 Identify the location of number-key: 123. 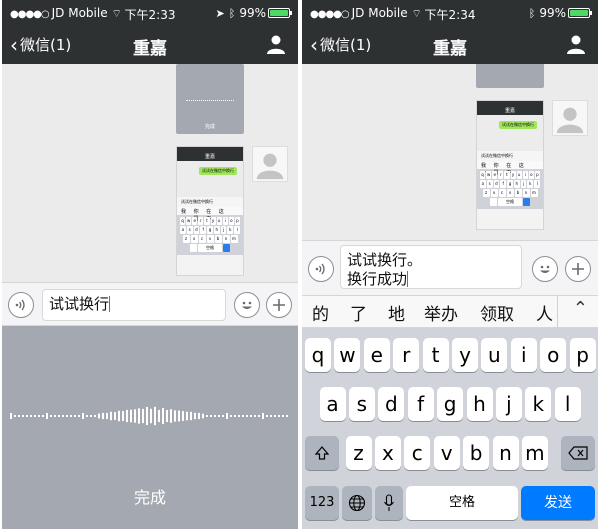
(322, 503).